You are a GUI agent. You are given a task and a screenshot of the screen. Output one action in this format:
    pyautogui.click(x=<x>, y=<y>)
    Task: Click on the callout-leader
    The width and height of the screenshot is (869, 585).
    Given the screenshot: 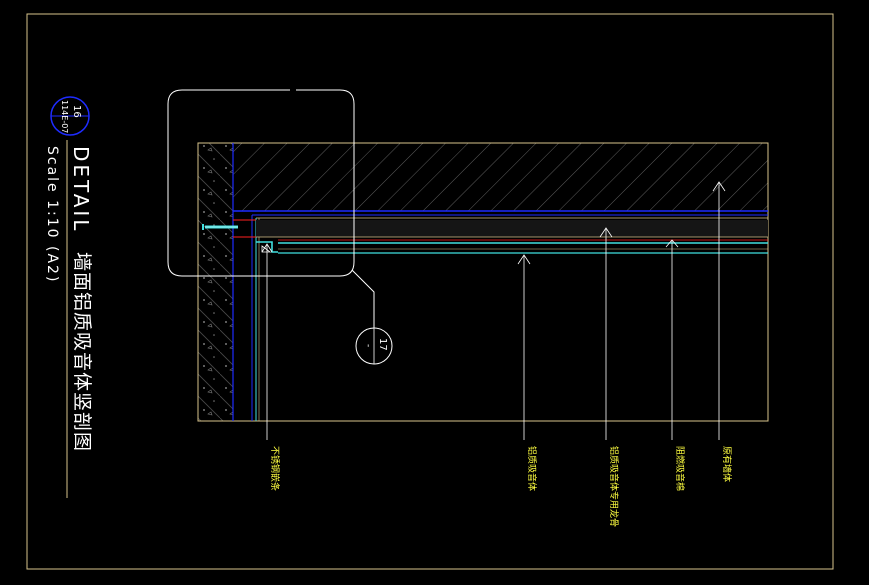 What is the action you would take?
    pyautogui.click(x=363, y=298)
    